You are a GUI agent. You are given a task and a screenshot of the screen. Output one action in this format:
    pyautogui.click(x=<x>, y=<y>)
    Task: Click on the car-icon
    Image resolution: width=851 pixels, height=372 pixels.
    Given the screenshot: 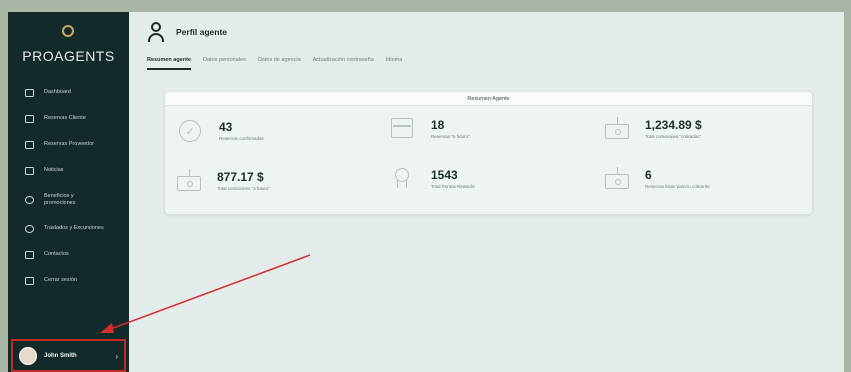 What is the action you would take?
    pyautogui.click(x=29, y=229)
    